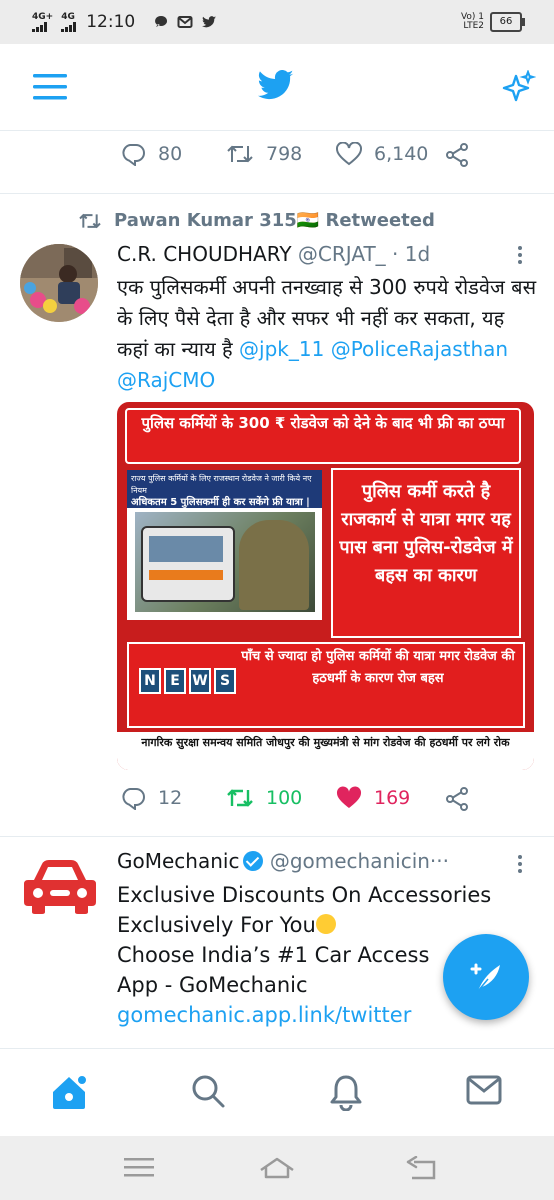 Image resolution: width=554 pixels, height=1200 pixels. I want to click on reply-count: 80, so click(170, 154).